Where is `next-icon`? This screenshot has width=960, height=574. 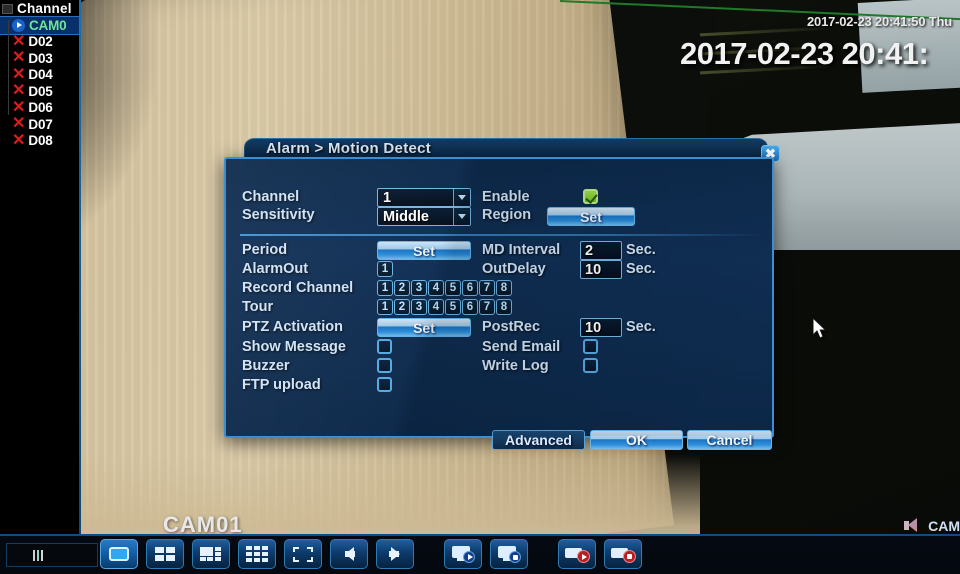
next-icon is located at coordinates (394, 554).